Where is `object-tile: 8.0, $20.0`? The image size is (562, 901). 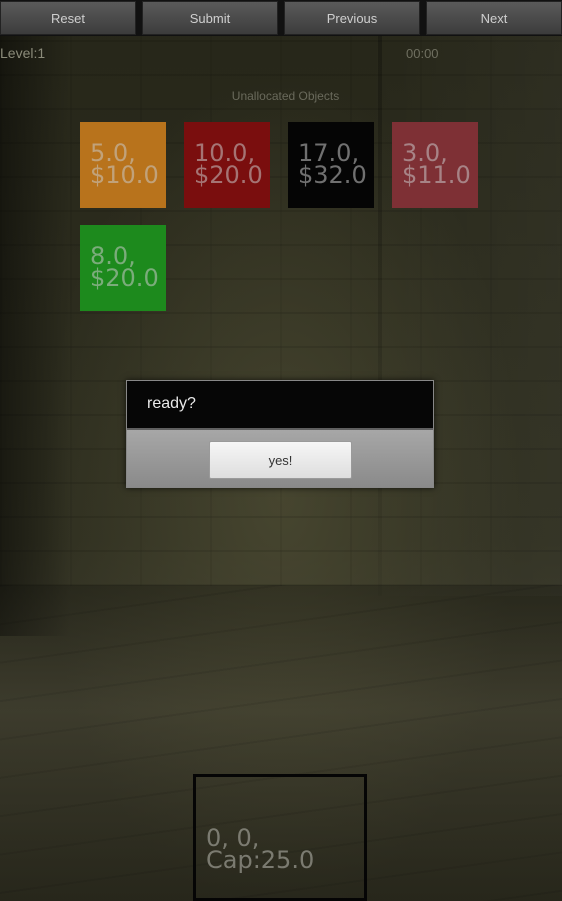
object-tile: 8.0, $20.0 is located at coordinates (123, 268).